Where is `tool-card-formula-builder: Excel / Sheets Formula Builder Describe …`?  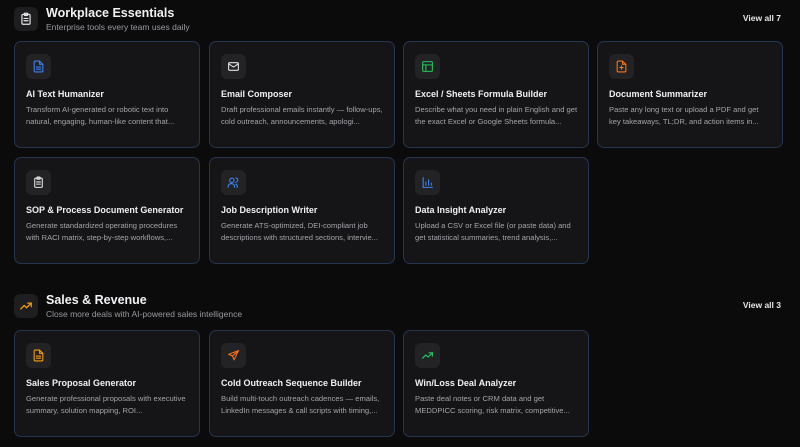
tool-card-formula-builder: Excel / Sheets Formula Builder Describe … is located at coordinates (496, 94).